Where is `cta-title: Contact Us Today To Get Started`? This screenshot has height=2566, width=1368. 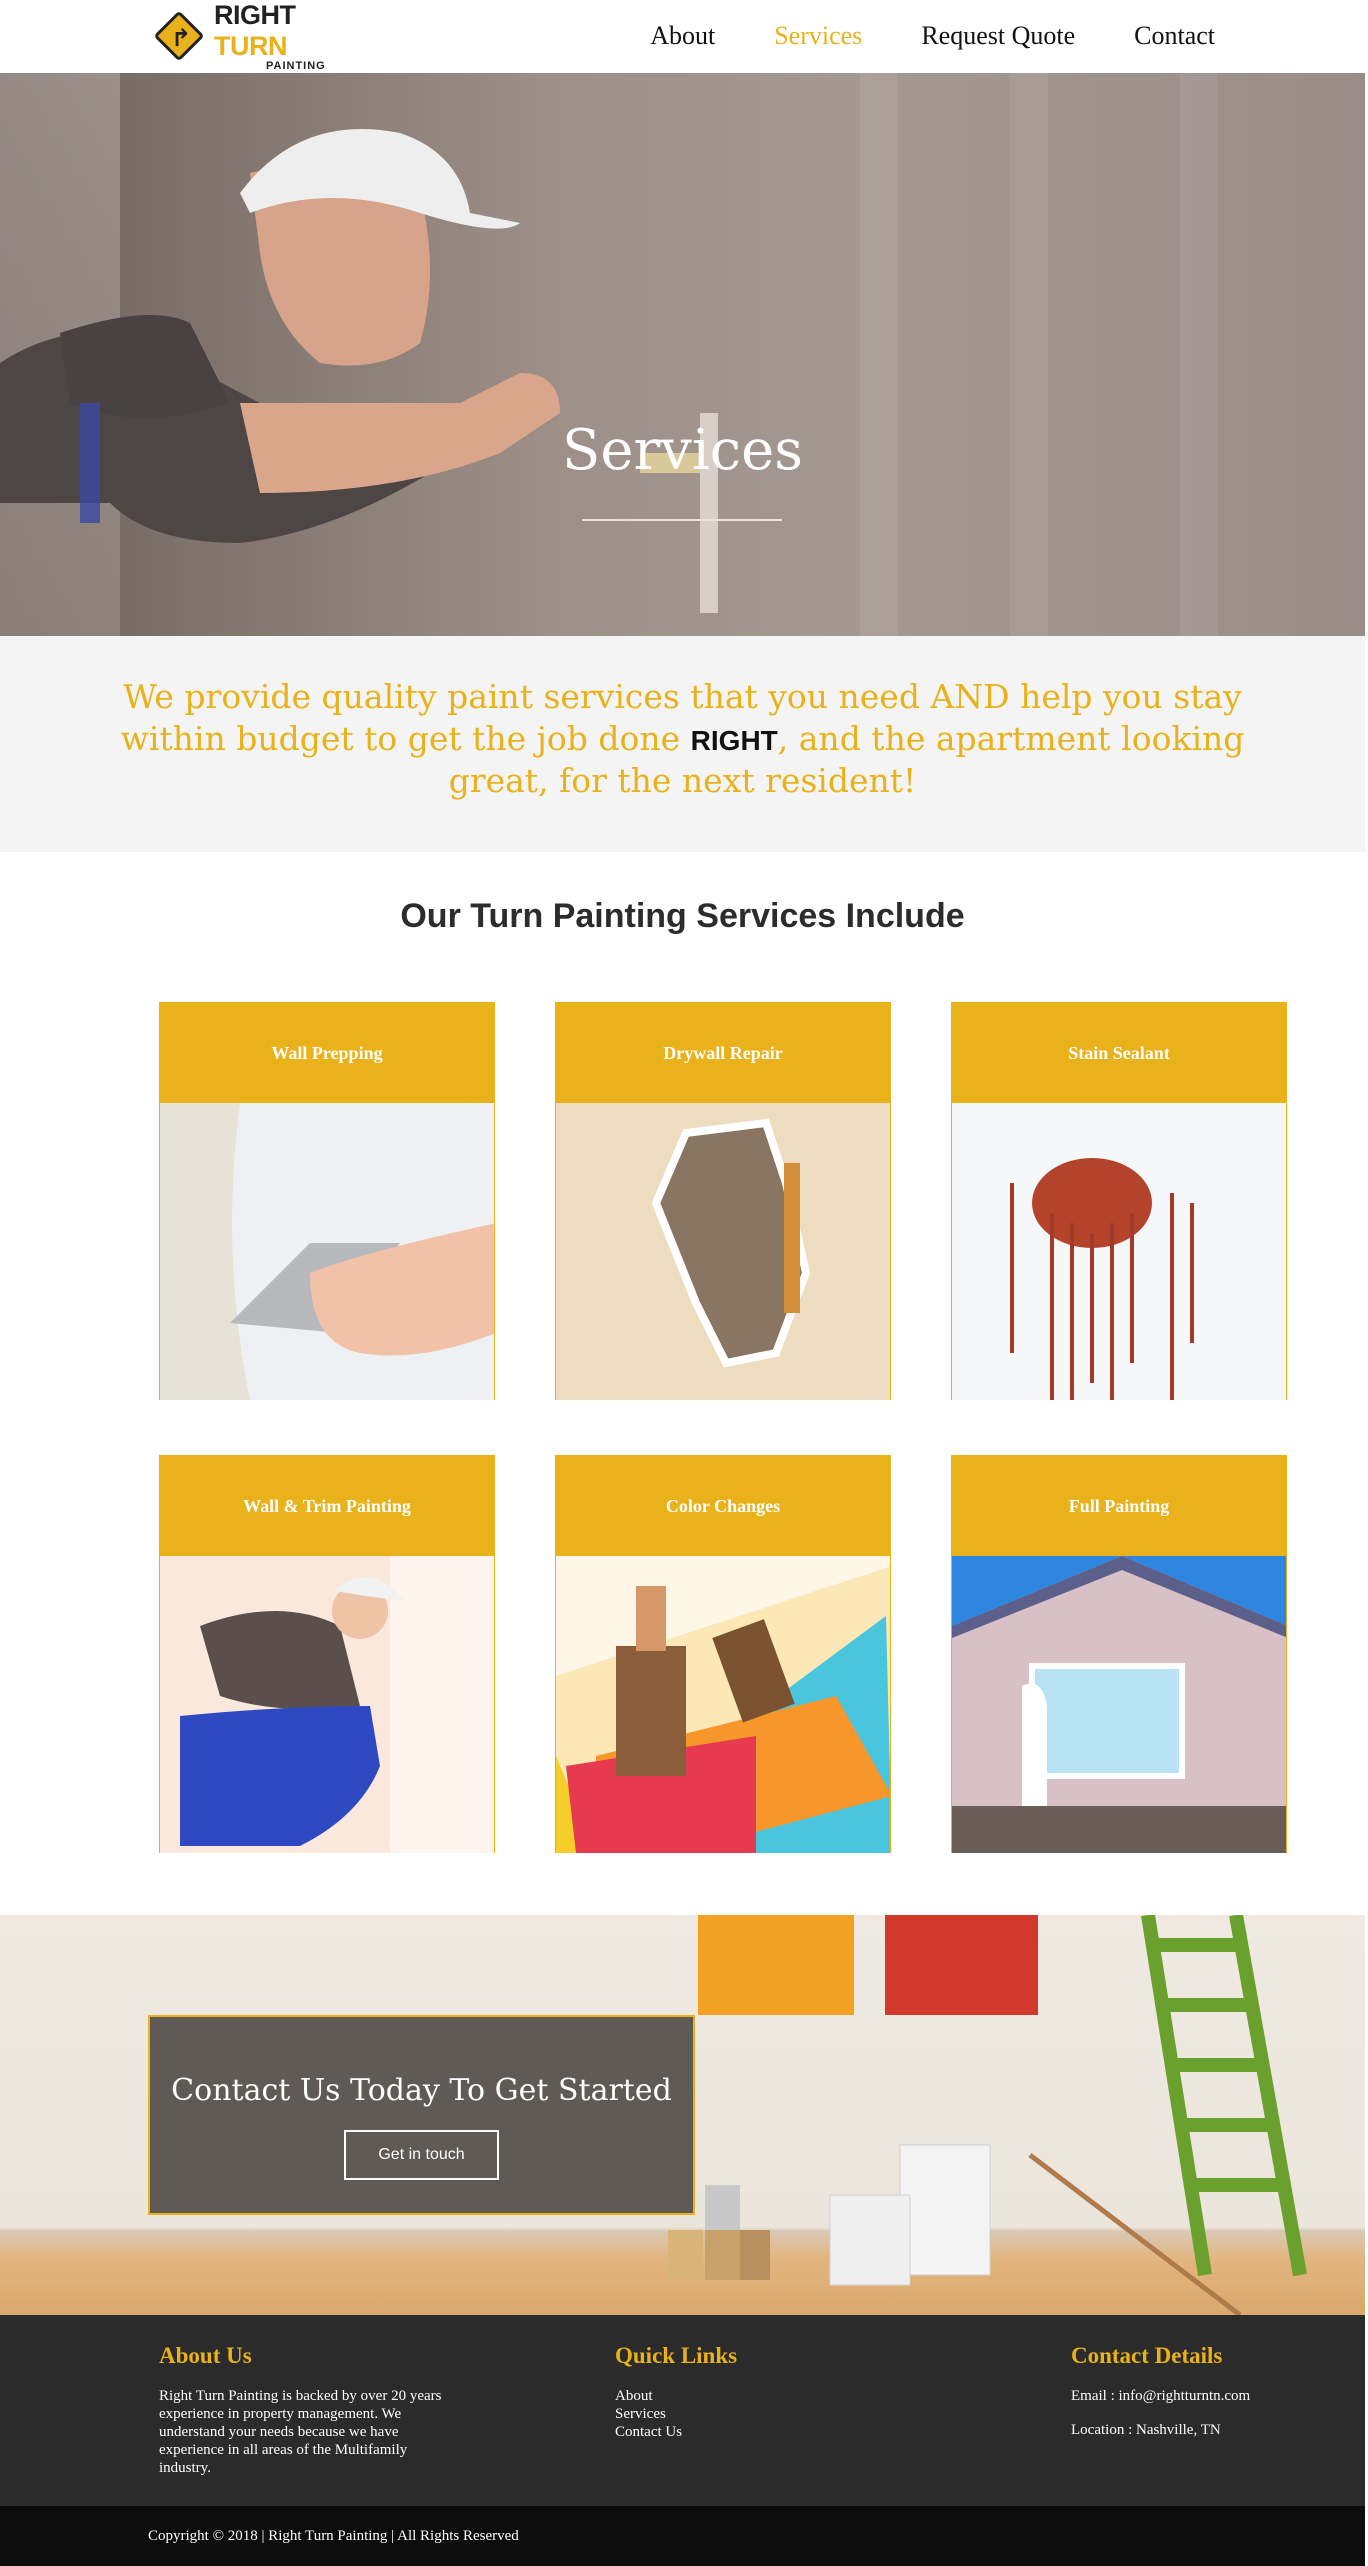 cta-title: Contact Us Today To Get Started is located at coordinates (421, 2090).